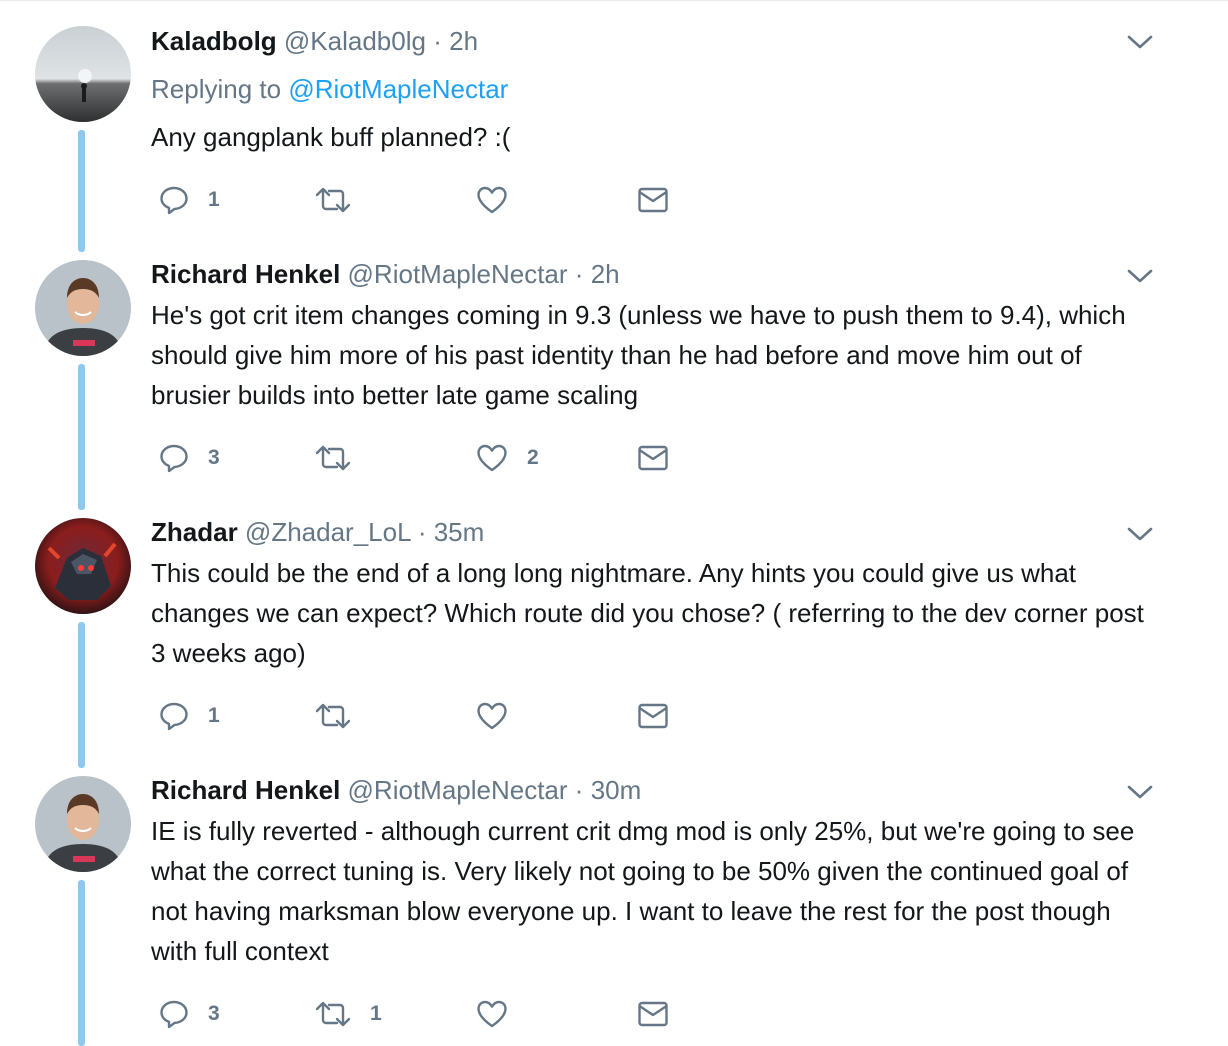  Describe the element at coordinates (398, 89) in the screenshot. I see `reply-mention-link: @RiotMapleNectar` at that location.